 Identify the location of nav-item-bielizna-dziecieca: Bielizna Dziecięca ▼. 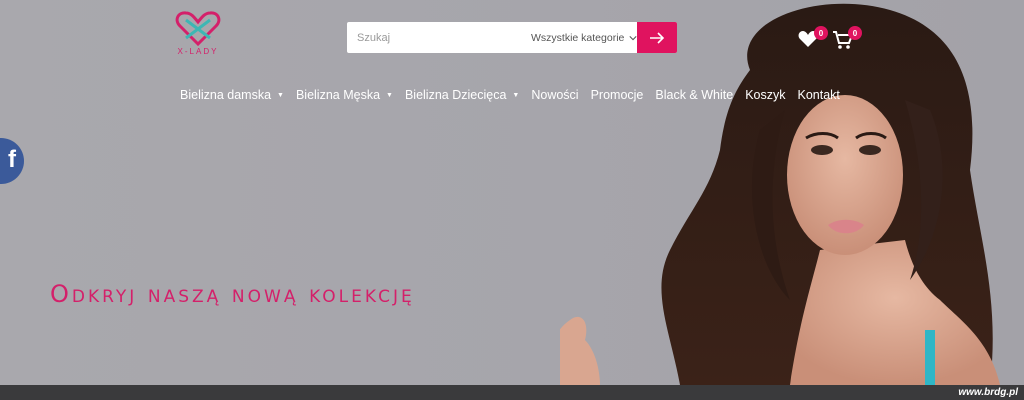
(462, 95).